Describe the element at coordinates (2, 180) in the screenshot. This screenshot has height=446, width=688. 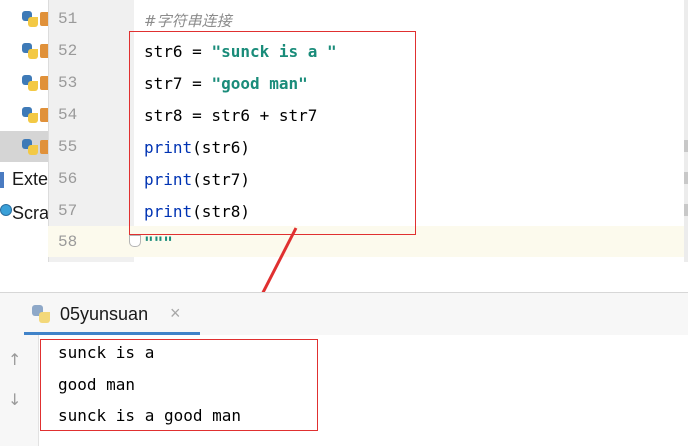
I see `external-libraries-icon` at that location.